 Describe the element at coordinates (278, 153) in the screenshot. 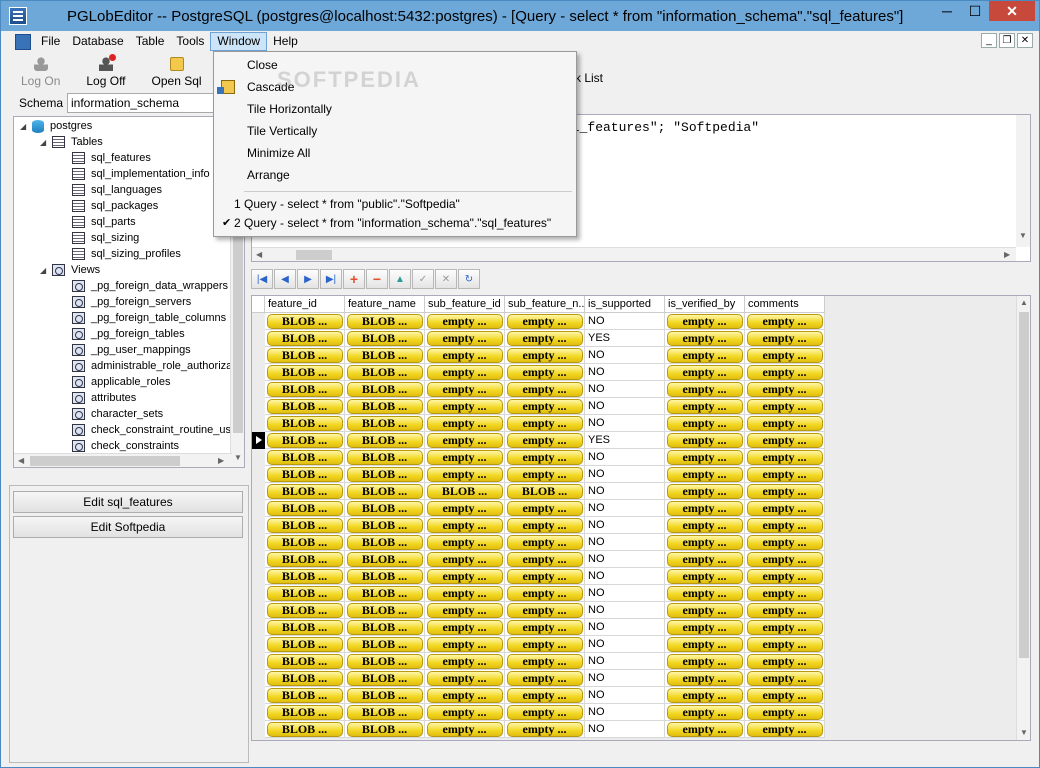

I see `menu-item-minimize-all: Minimize All` at that location.